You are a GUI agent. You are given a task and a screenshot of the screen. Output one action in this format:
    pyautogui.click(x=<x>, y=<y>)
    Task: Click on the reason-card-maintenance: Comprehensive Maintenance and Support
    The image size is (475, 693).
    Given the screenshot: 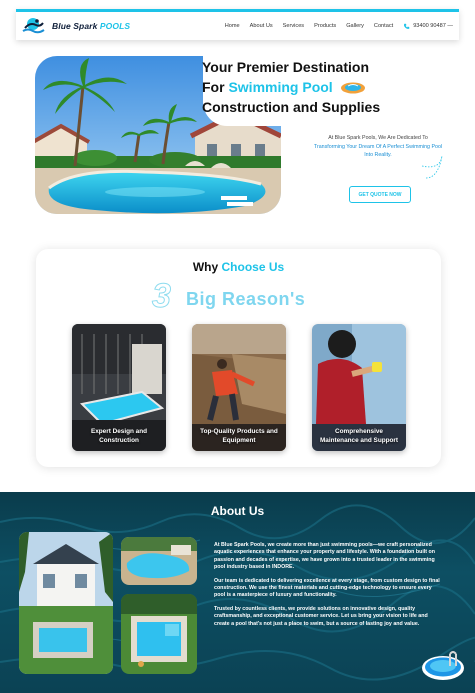 What is the action you would take?
    pyautogui.click(x=359, y=387)
    